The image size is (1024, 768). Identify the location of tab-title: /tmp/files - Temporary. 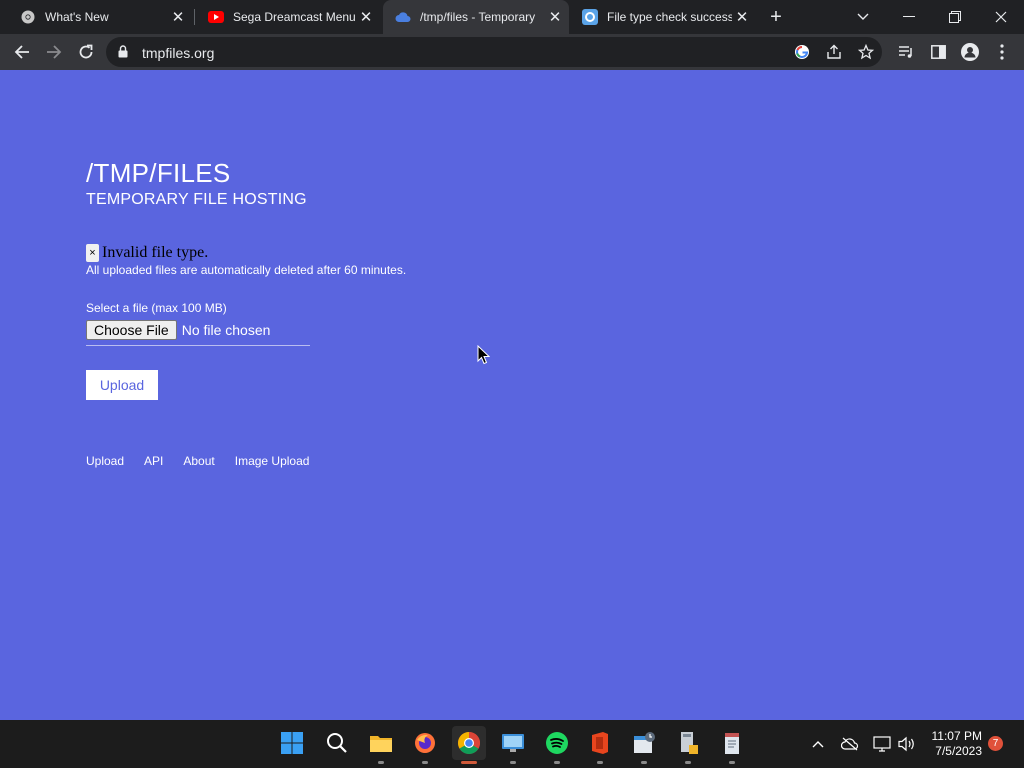
(478, 17).